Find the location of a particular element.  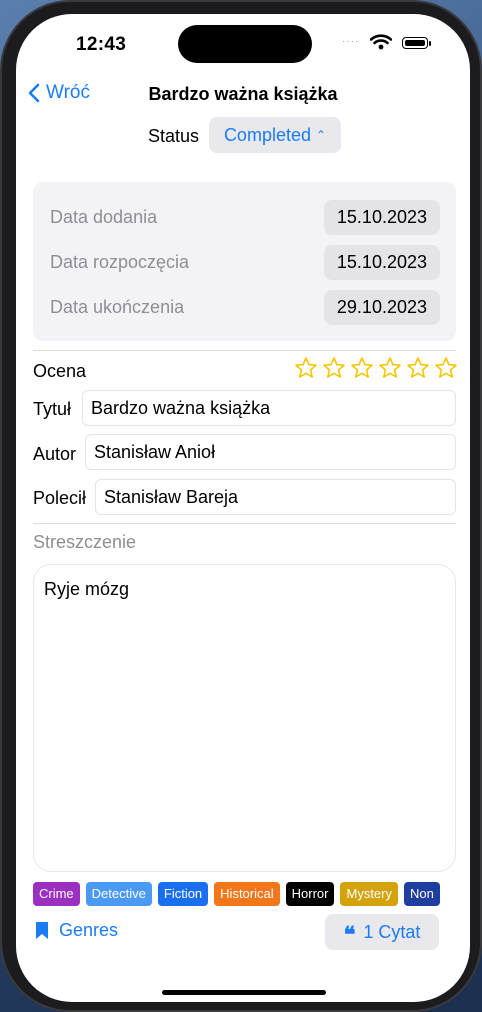

quotes-button: ❝ 1 Cytat is located at coordinates (382, 932).